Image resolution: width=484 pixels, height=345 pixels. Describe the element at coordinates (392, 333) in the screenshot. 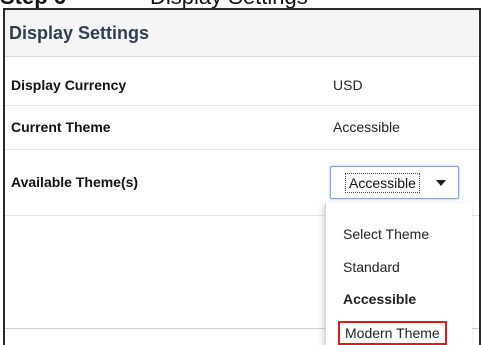

I see `theme-option-modern-theme: Modern Theme` at that location.